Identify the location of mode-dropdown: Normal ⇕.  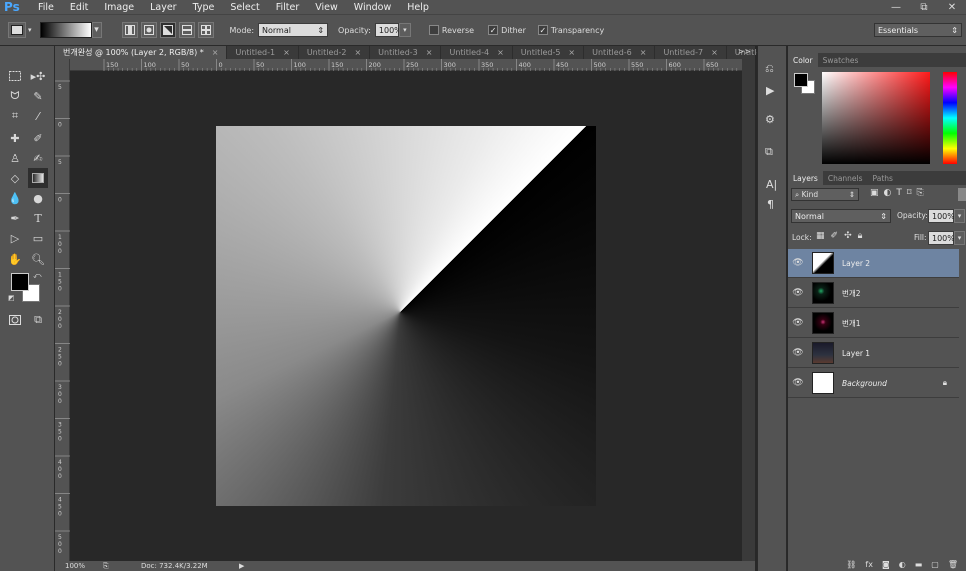
(293, 30).